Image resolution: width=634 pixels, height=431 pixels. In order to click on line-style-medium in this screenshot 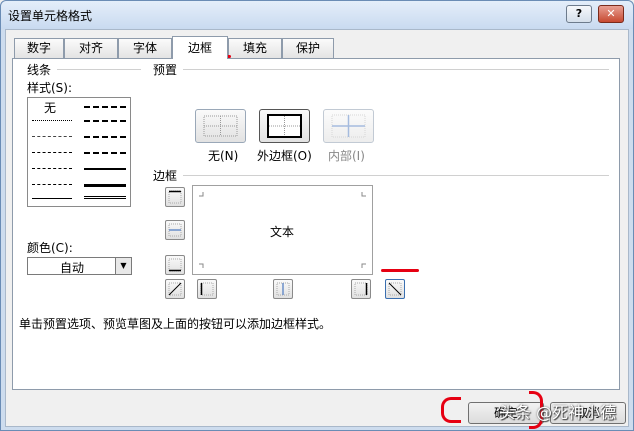, I will do `click(105, 169)`.